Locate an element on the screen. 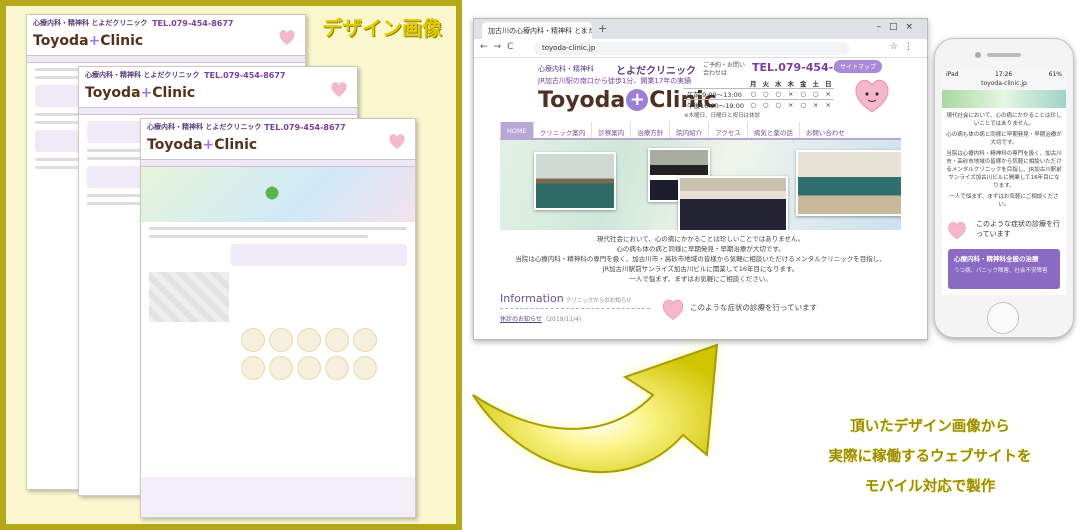 This screenshot has width=1080, height=530. site-catchcopy: JR加古川駅の南口から徒歩1分、開業17年の実績 is located at coordinates (615, 81).